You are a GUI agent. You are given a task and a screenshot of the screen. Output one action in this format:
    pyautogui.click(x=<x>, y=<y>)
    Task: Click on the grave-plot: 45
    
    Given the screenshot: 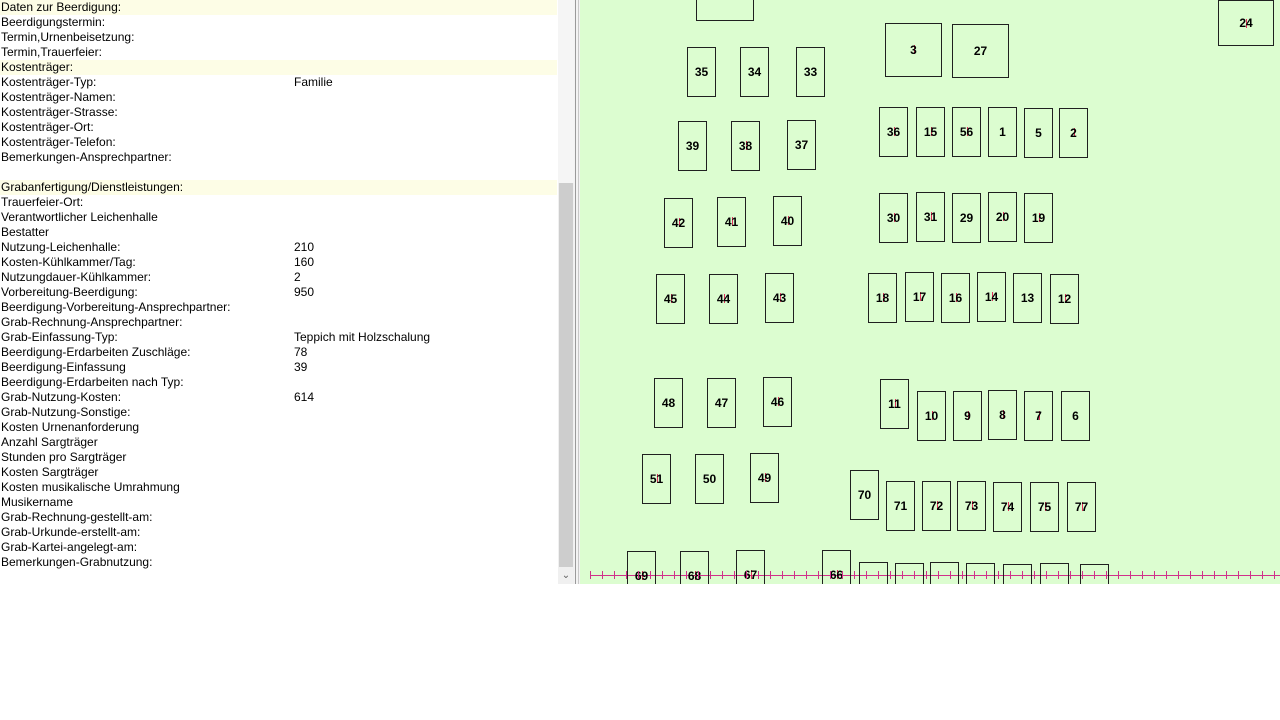 What is the action you would take?
    pyautogui.click(x=670, y=299)
    